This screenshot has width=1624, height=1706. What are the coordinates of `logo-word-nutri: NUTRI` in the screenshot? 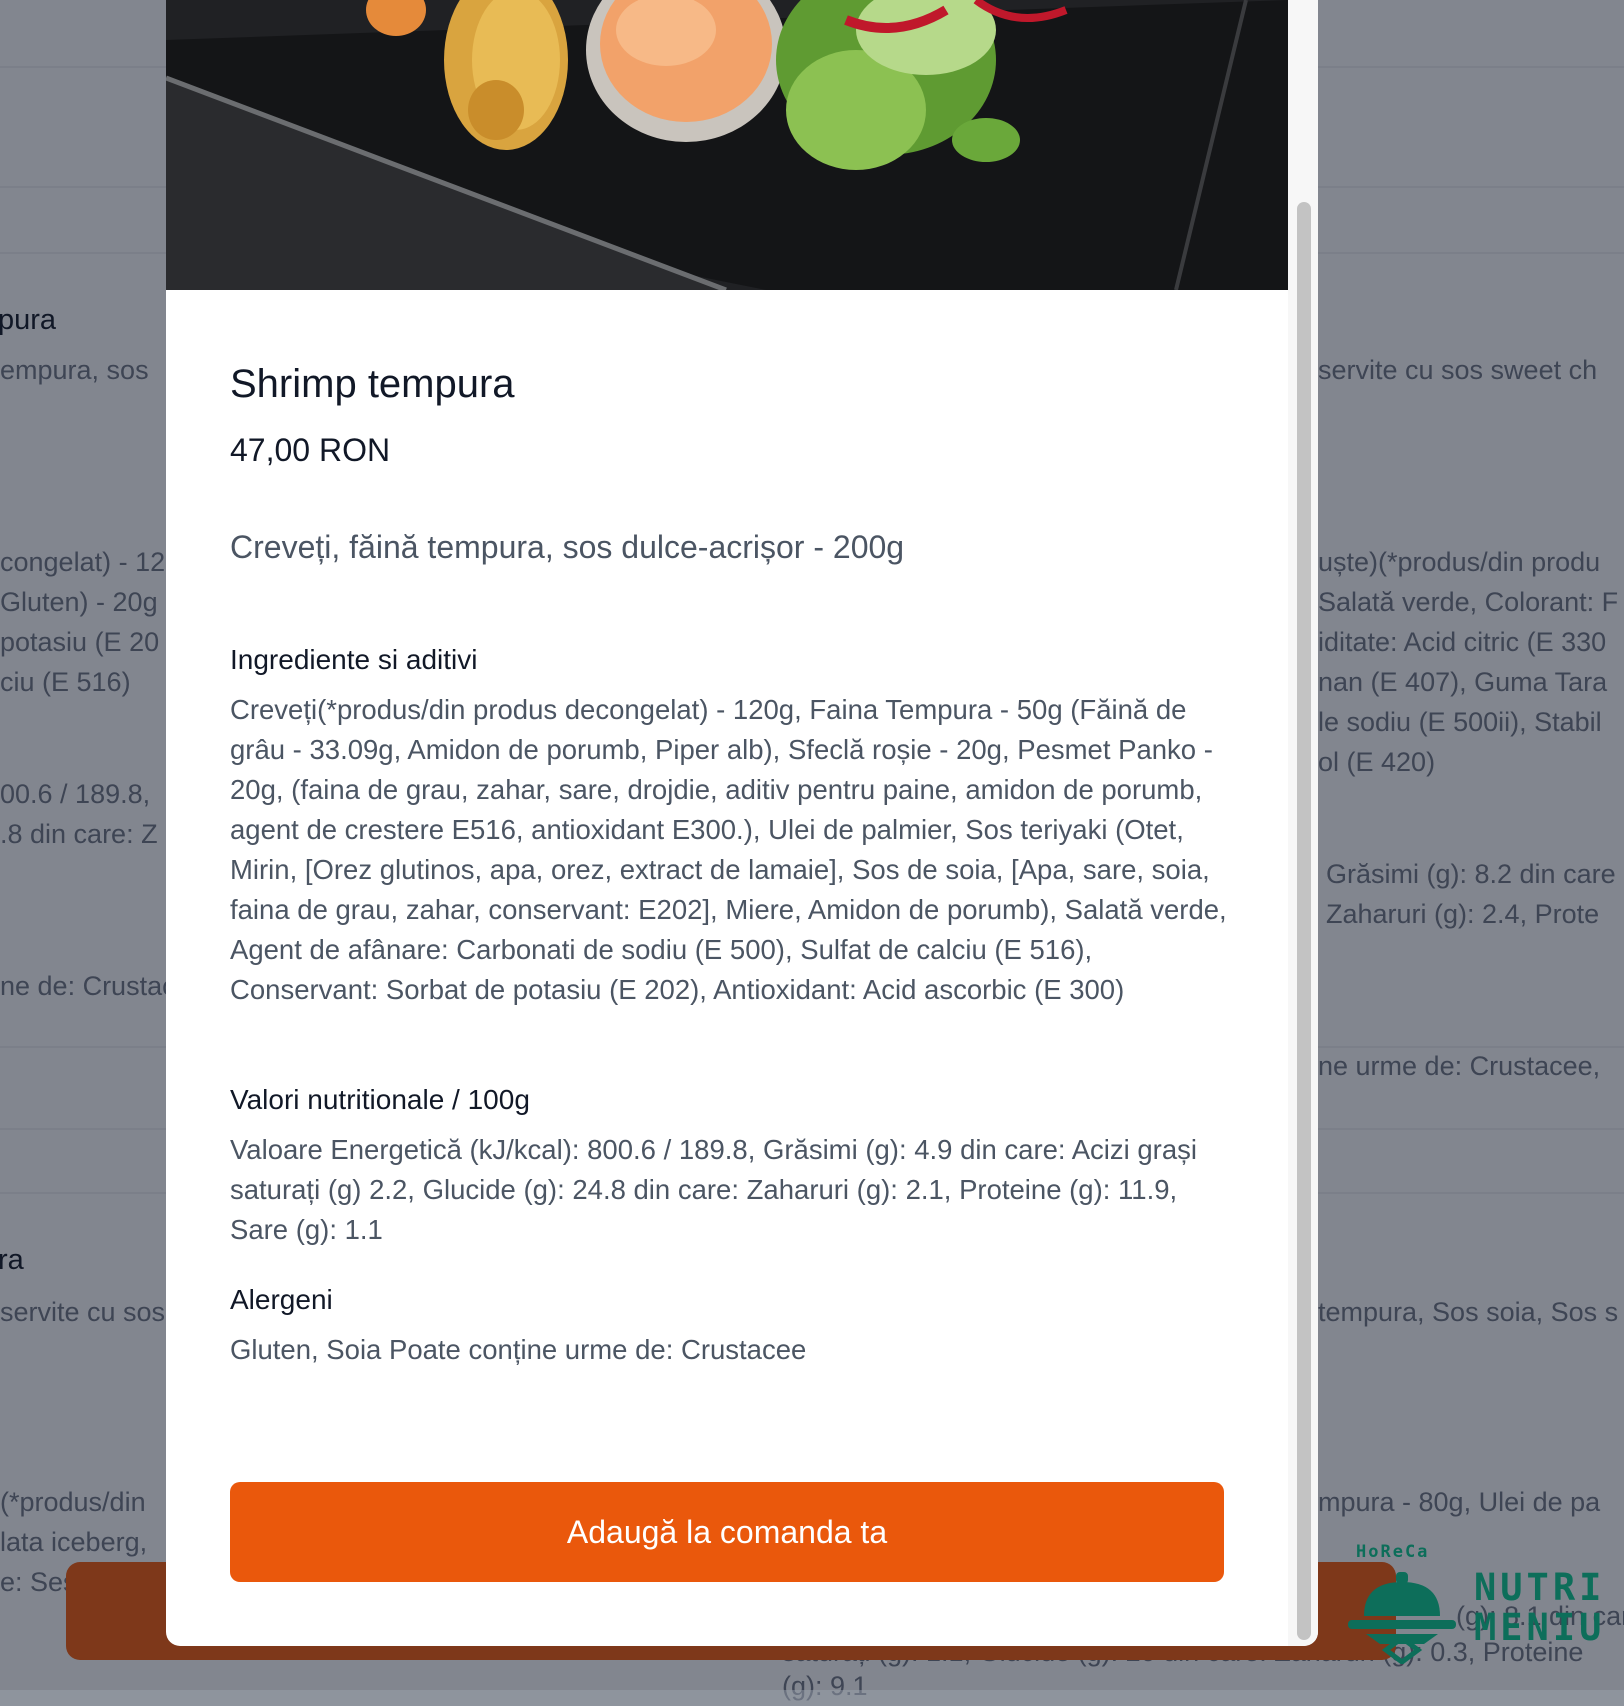 It's located at (1540, 1587).